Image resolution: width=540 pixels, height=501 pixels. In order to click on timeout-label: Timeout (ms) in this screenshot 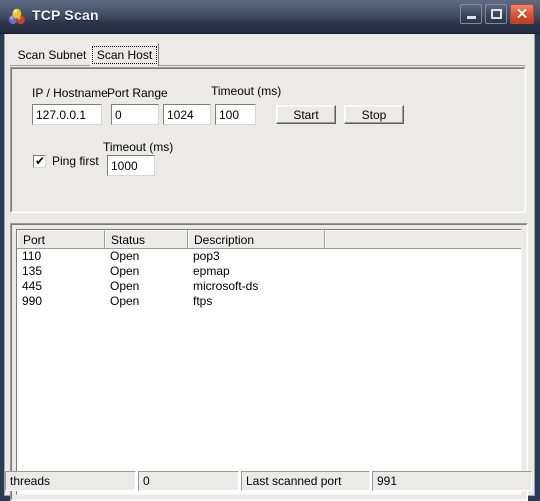, I will do `click(246, 91)`.